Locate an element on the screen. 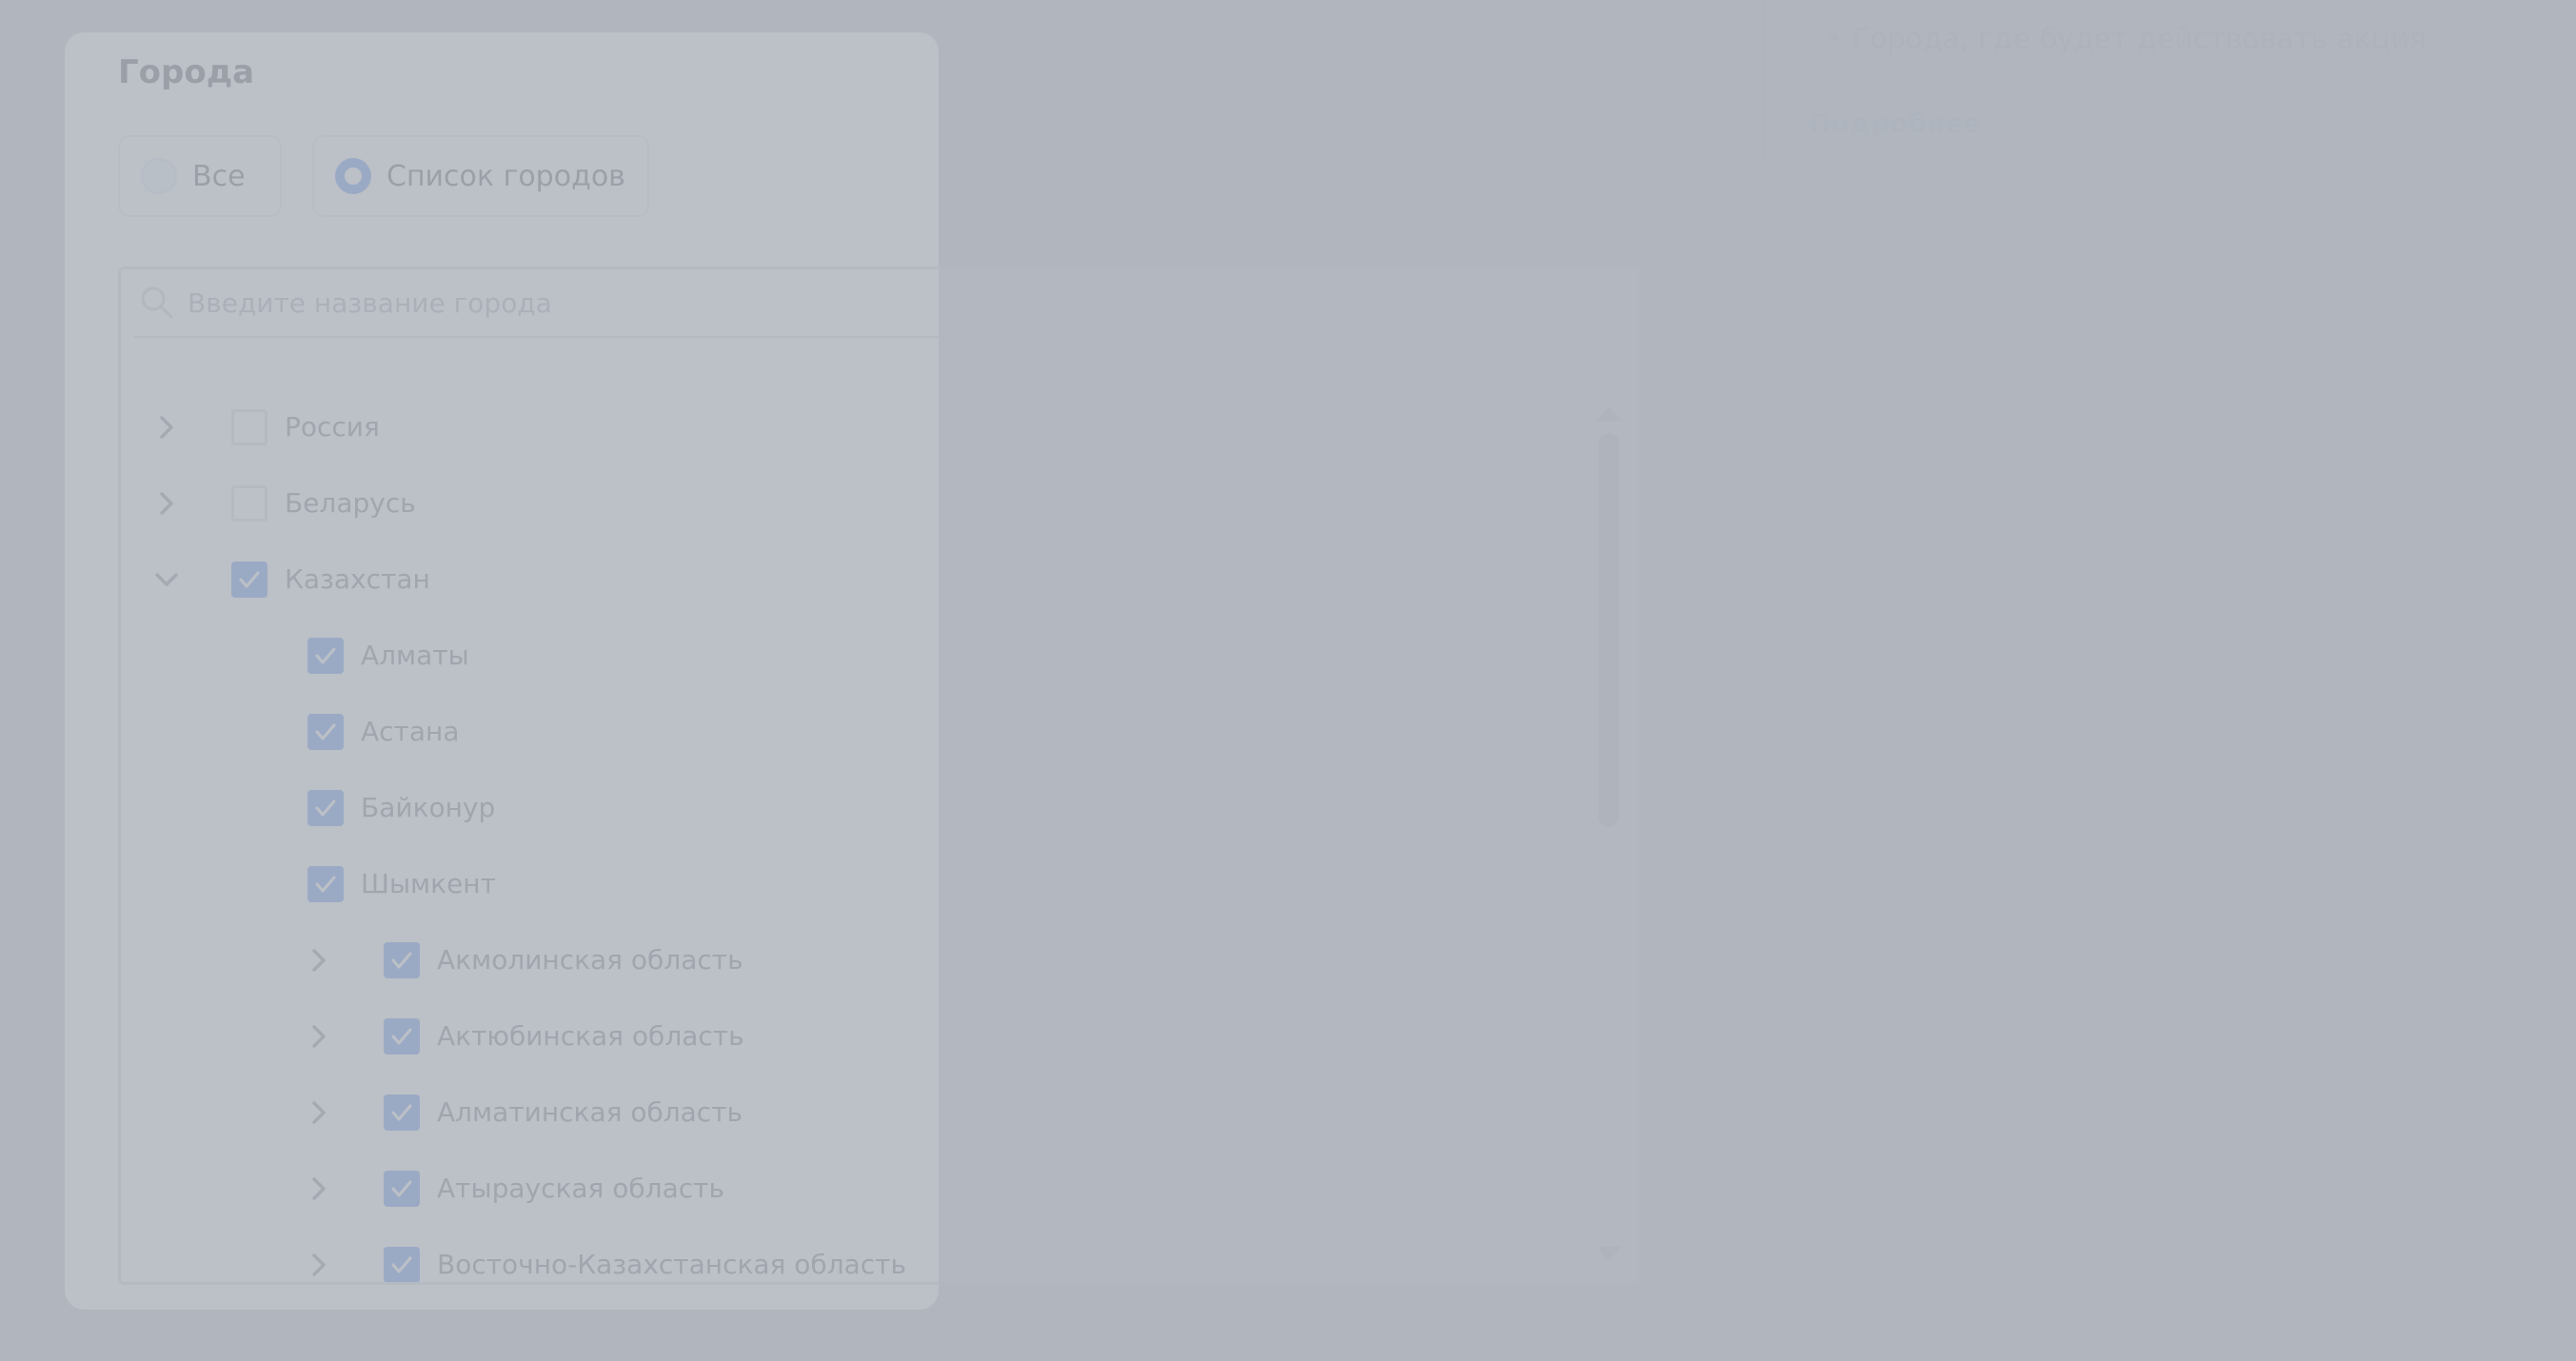 This screenshot has width=2576, height=1361. tree-item: Астана is located at coordinates (851, 732).